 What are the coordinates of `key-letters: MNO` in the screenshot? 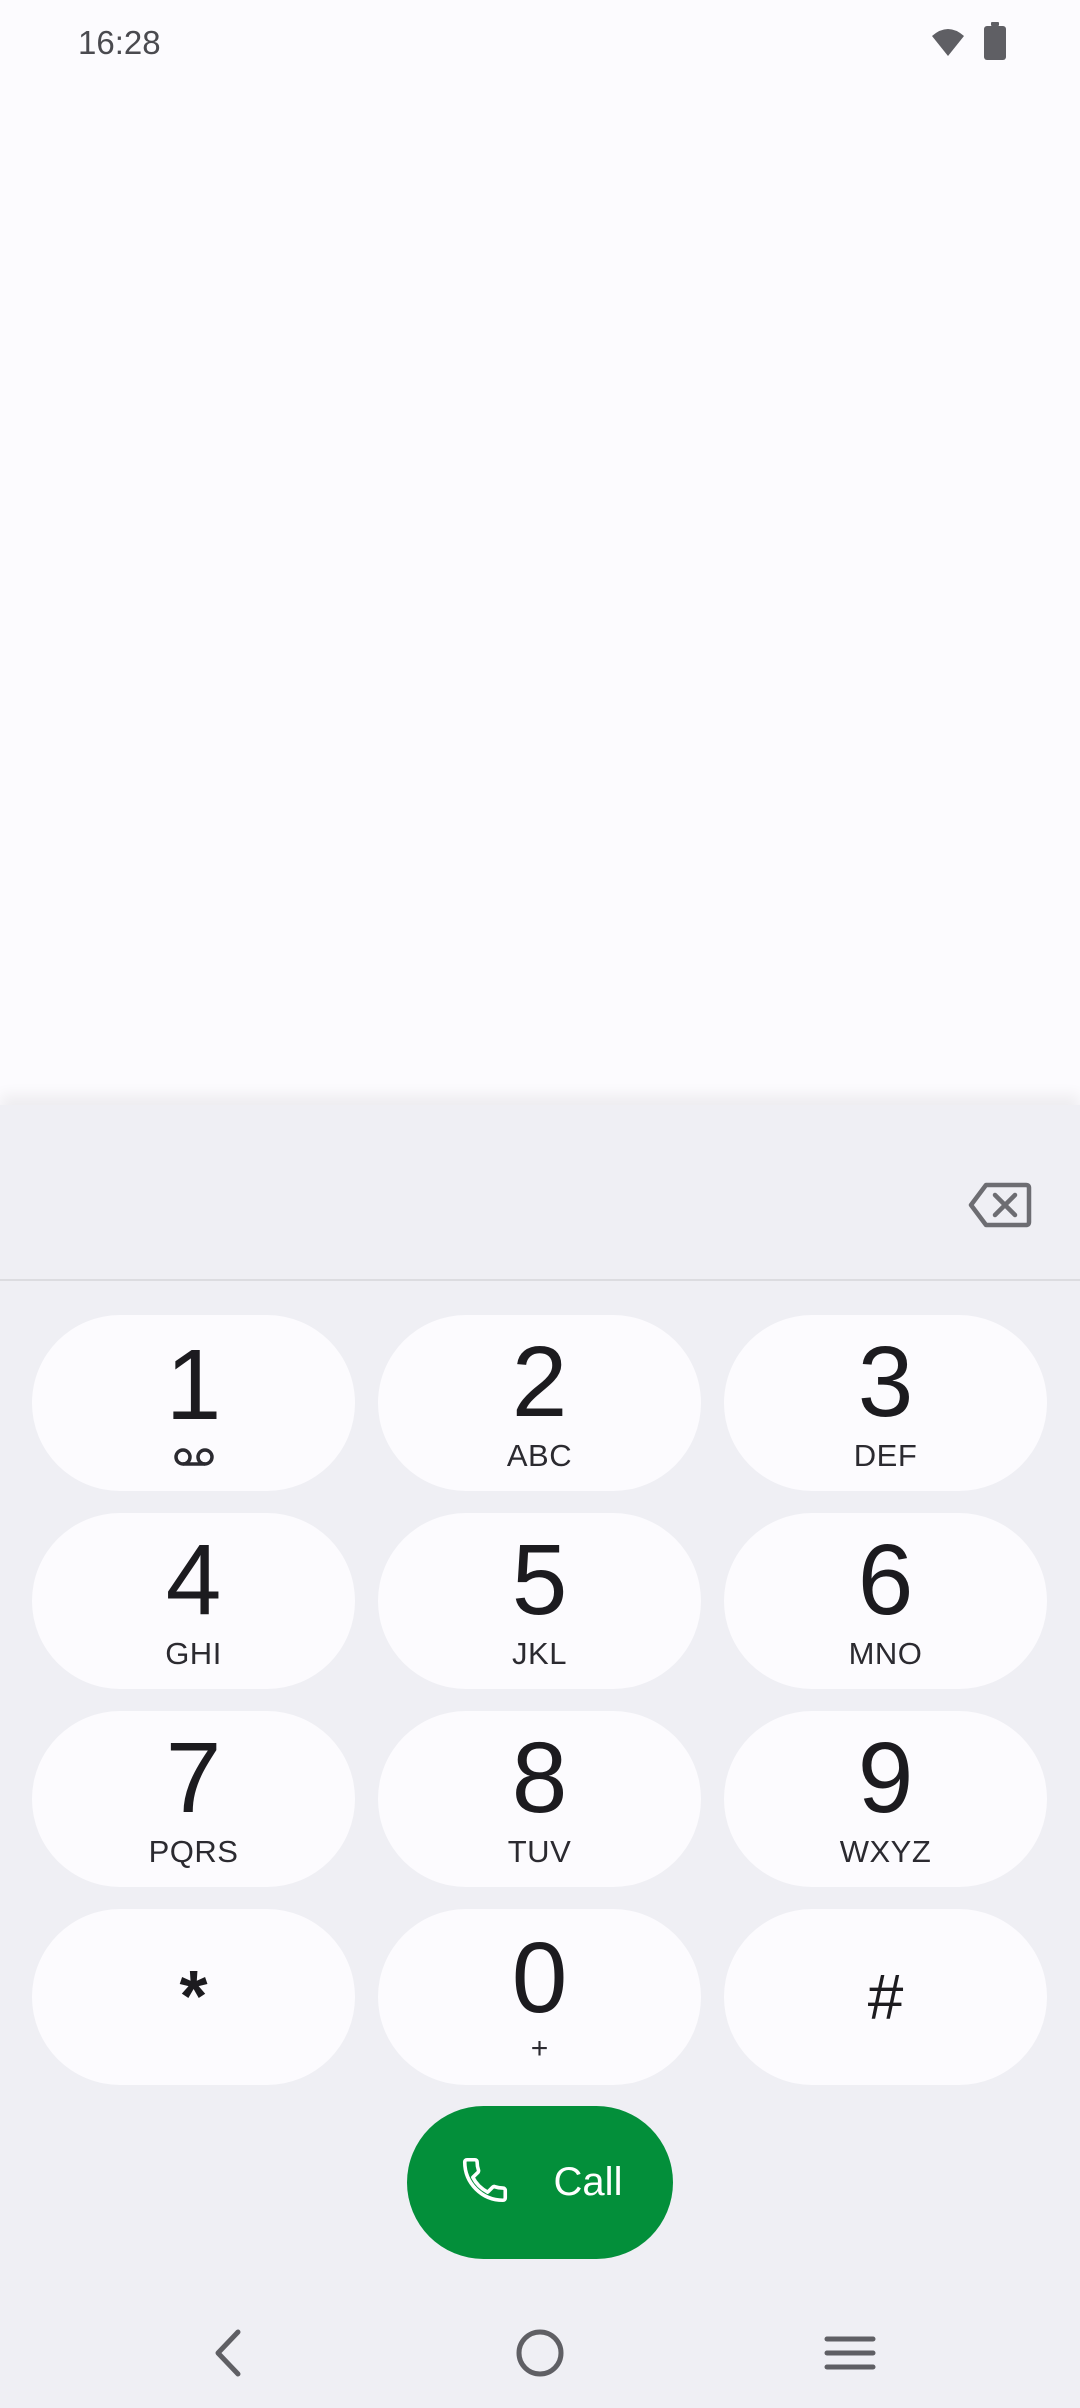 It's located at (885, 1653).